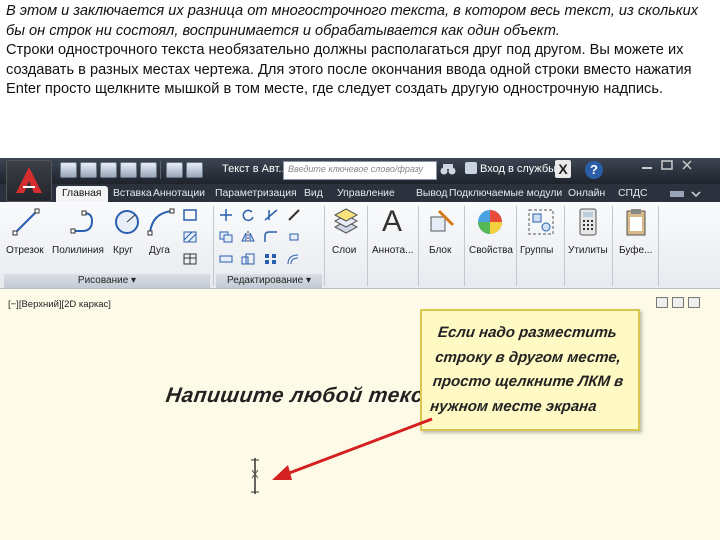 Image resolution: width=720 pixels, height=540 pixels. What do you see at coordinates (448, 169) in the screenshot?
I see `binoculars-icon` at bounding box center [448, 169].